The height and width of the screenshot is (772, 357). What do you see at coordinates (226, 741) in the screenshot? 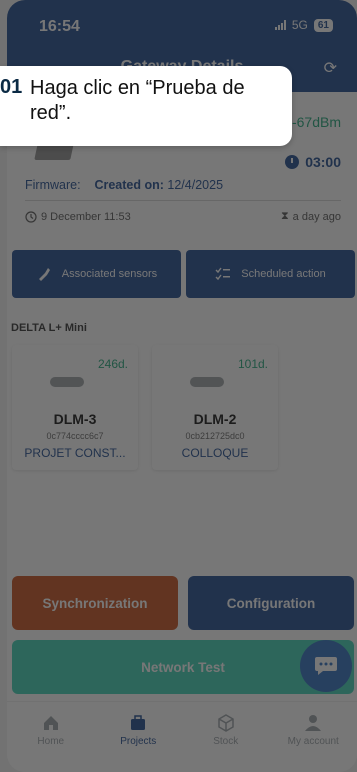
I see `tab-label: Stock` at bounding box center [226, 741].